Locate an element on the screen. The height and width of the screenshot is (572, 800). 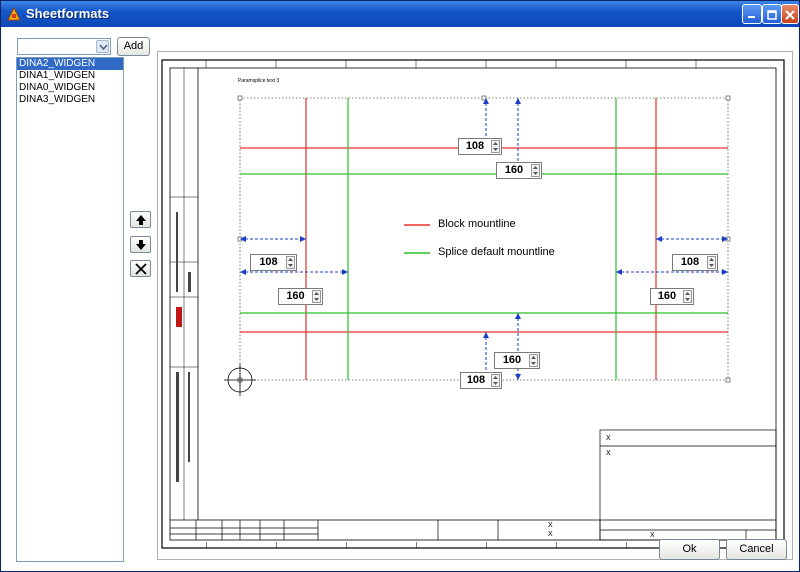
bottom-inner-spinner: 108 is located at coordinates (481, 380).